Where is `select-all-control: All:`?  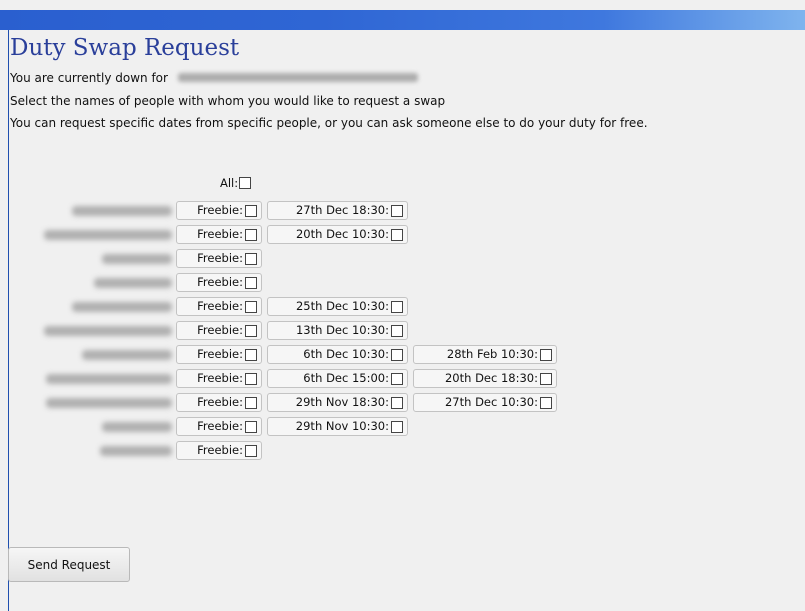
select-all-control: All: is located at coordinates (236, 183).